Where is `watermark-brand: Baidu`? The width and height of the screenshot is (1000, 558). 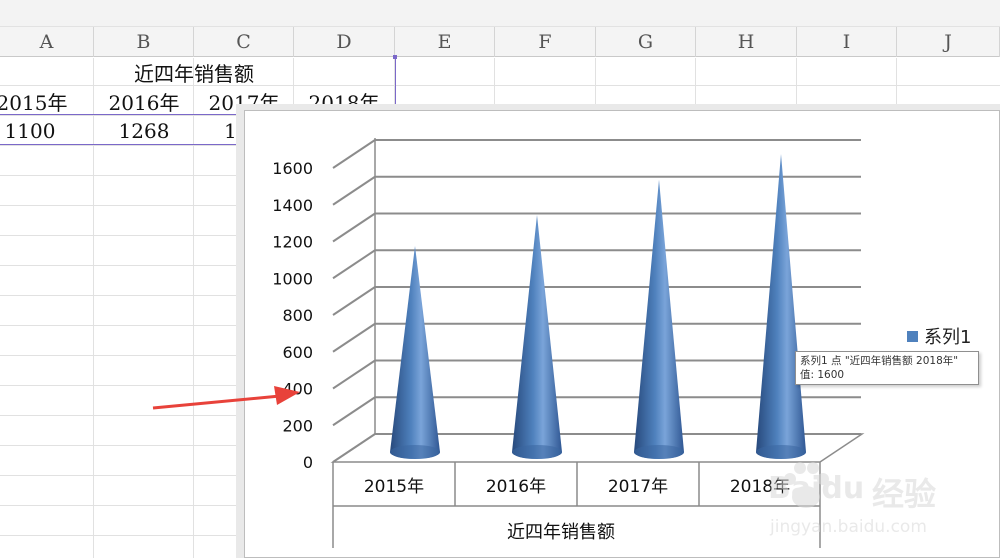 watermark-brand: Baidu is located at coordinates (816, 488).